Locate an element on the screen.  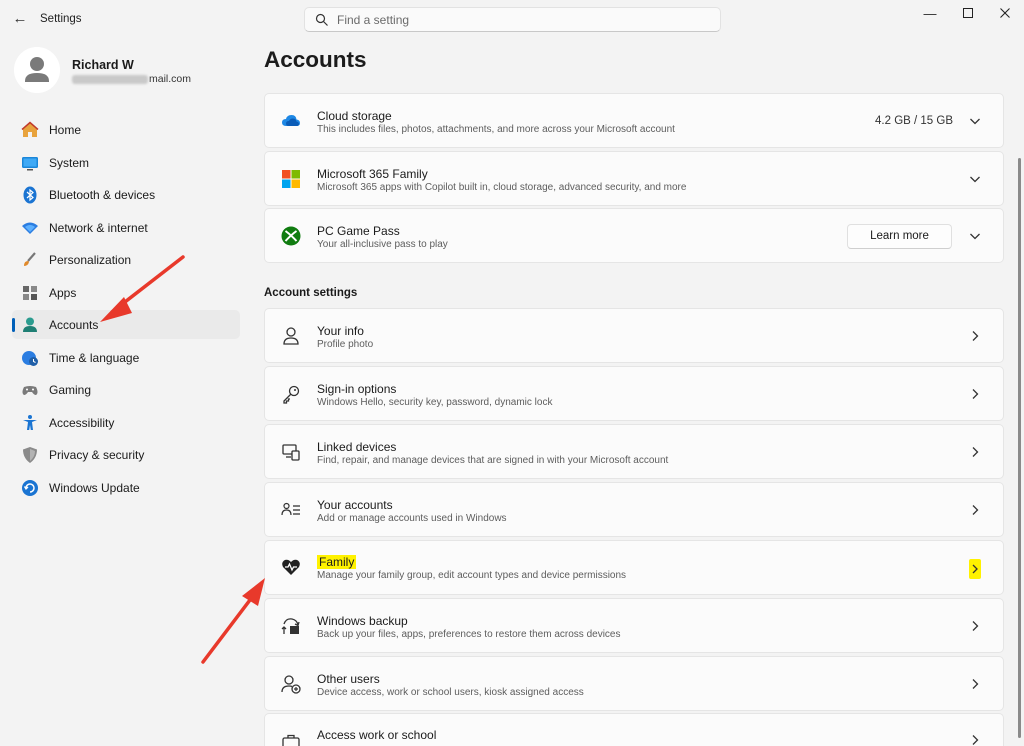
card-title: Other users is located at coordinates (348, 679).